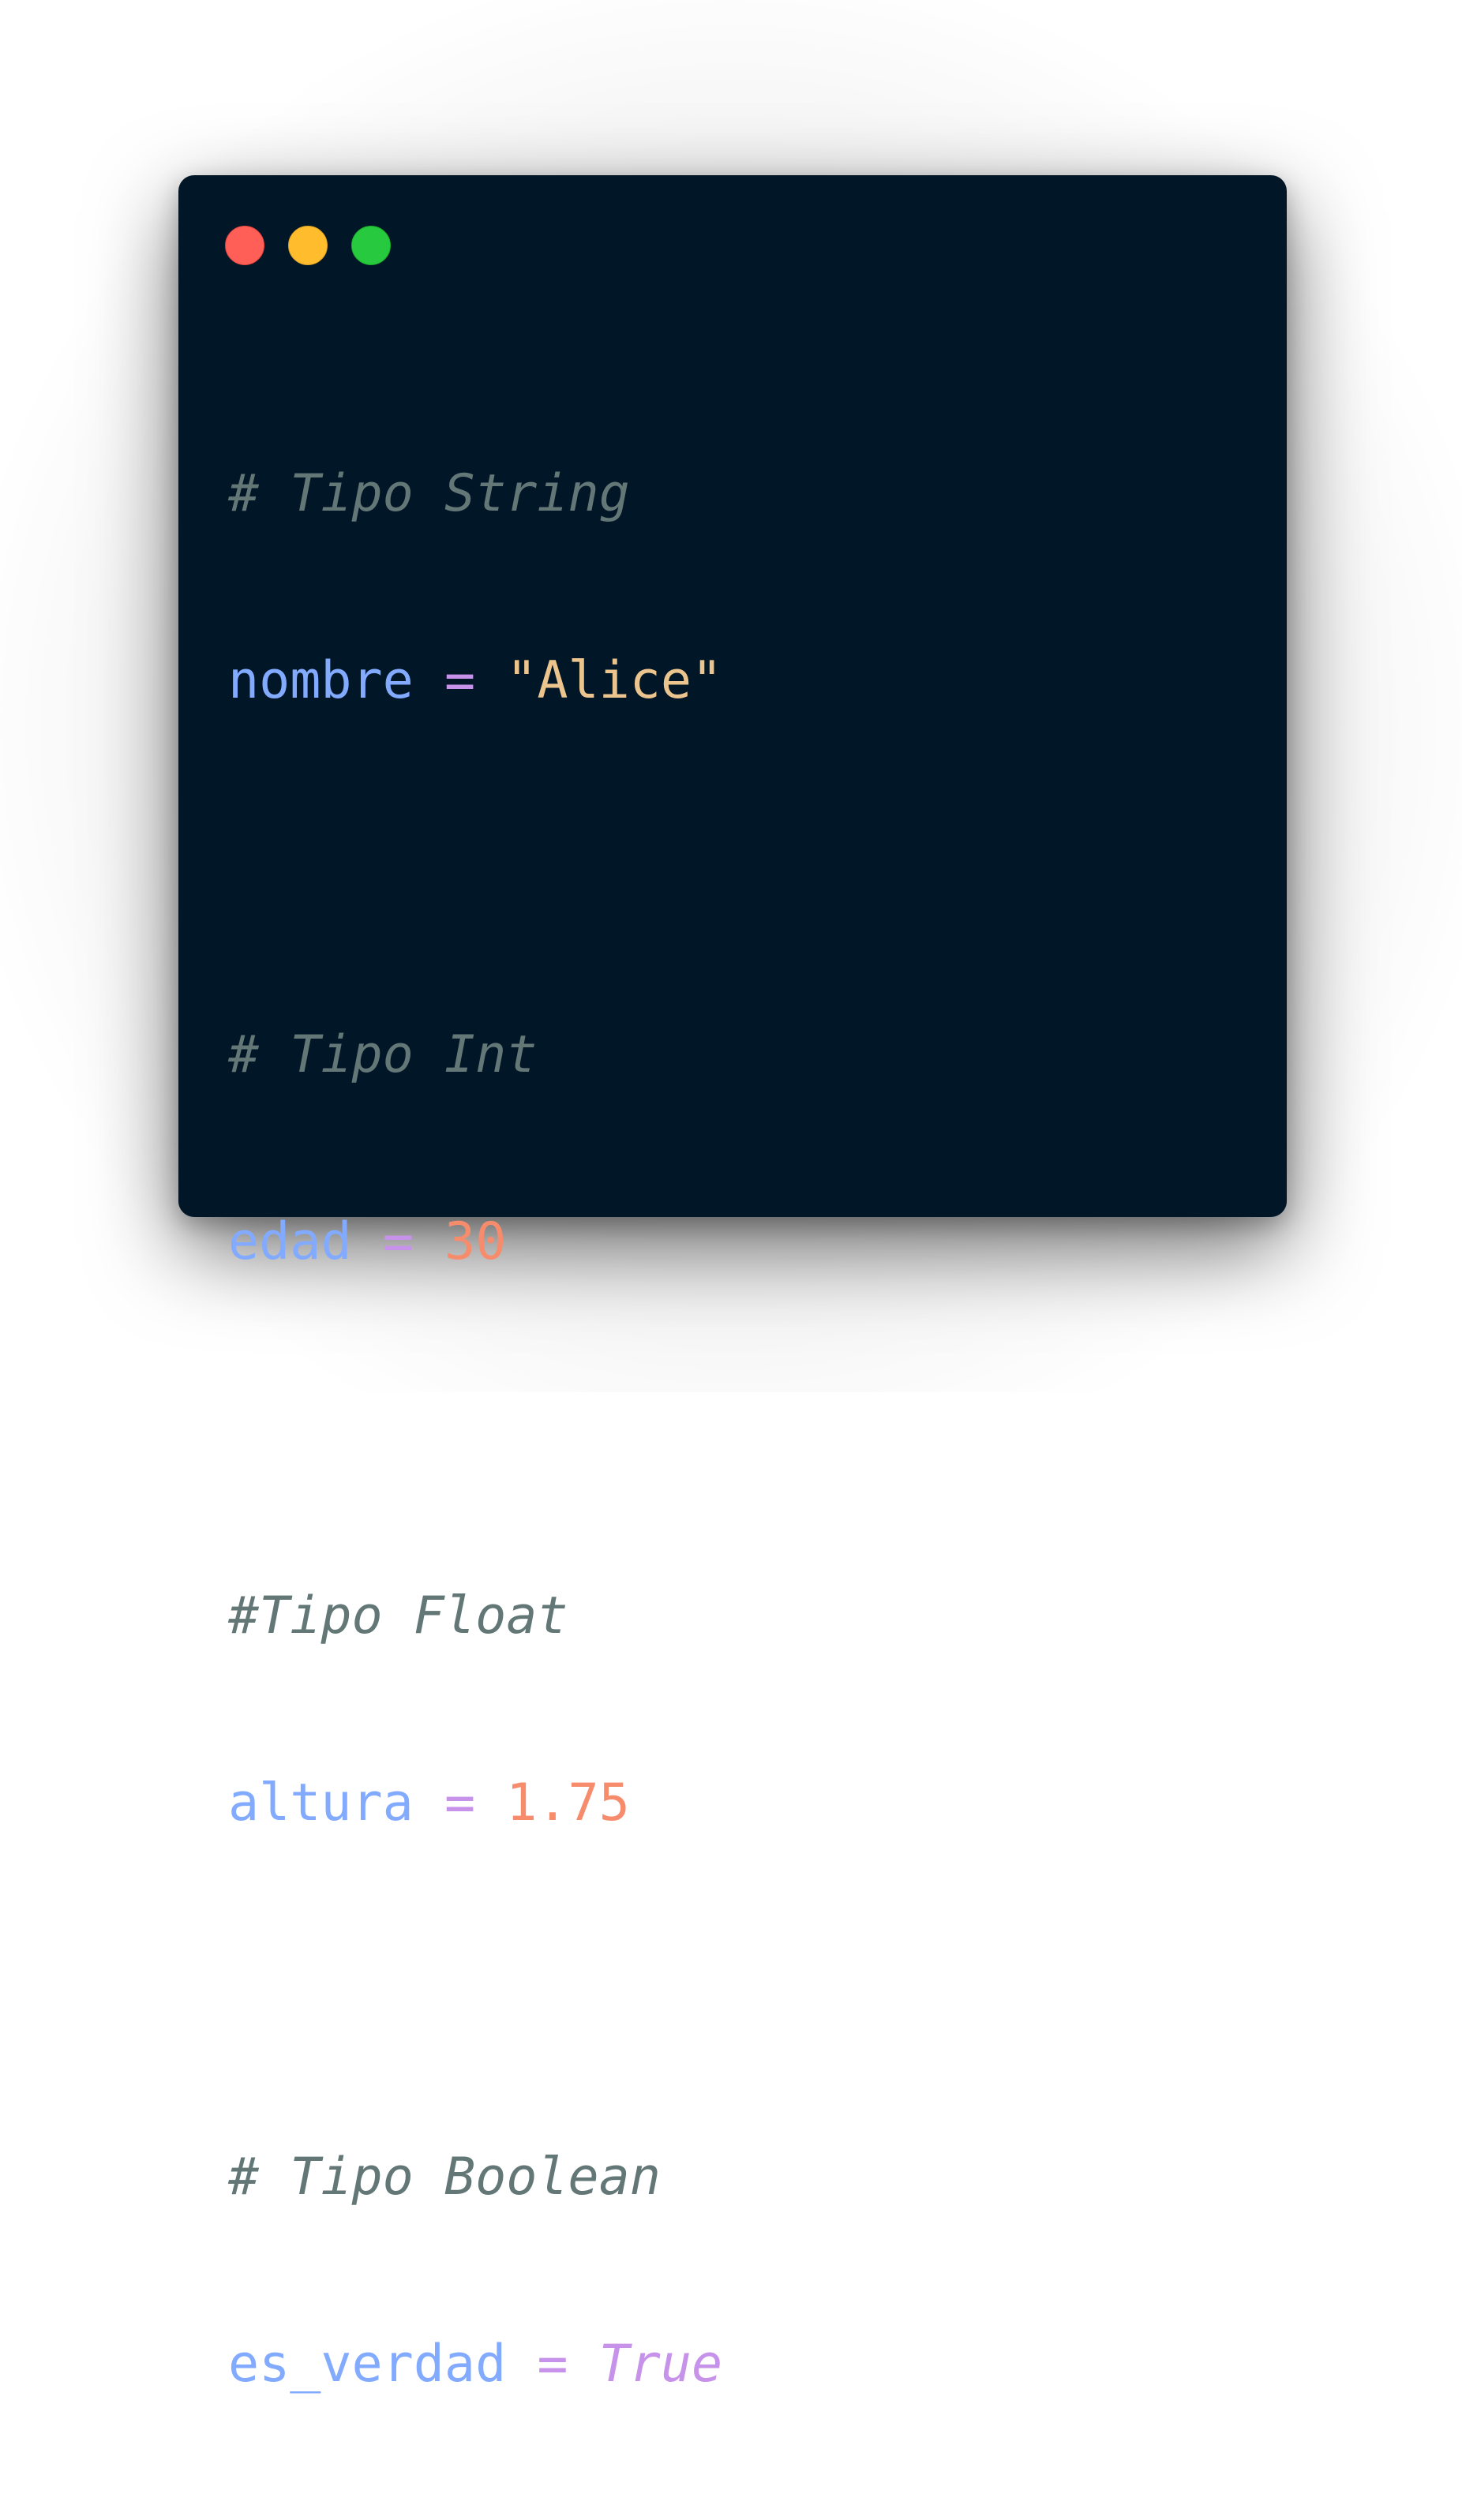 The image size is (1462, 2520). Describe the element at coordinates (321, 680) in the screenshot. I see `variable-name: nombre` at that location.